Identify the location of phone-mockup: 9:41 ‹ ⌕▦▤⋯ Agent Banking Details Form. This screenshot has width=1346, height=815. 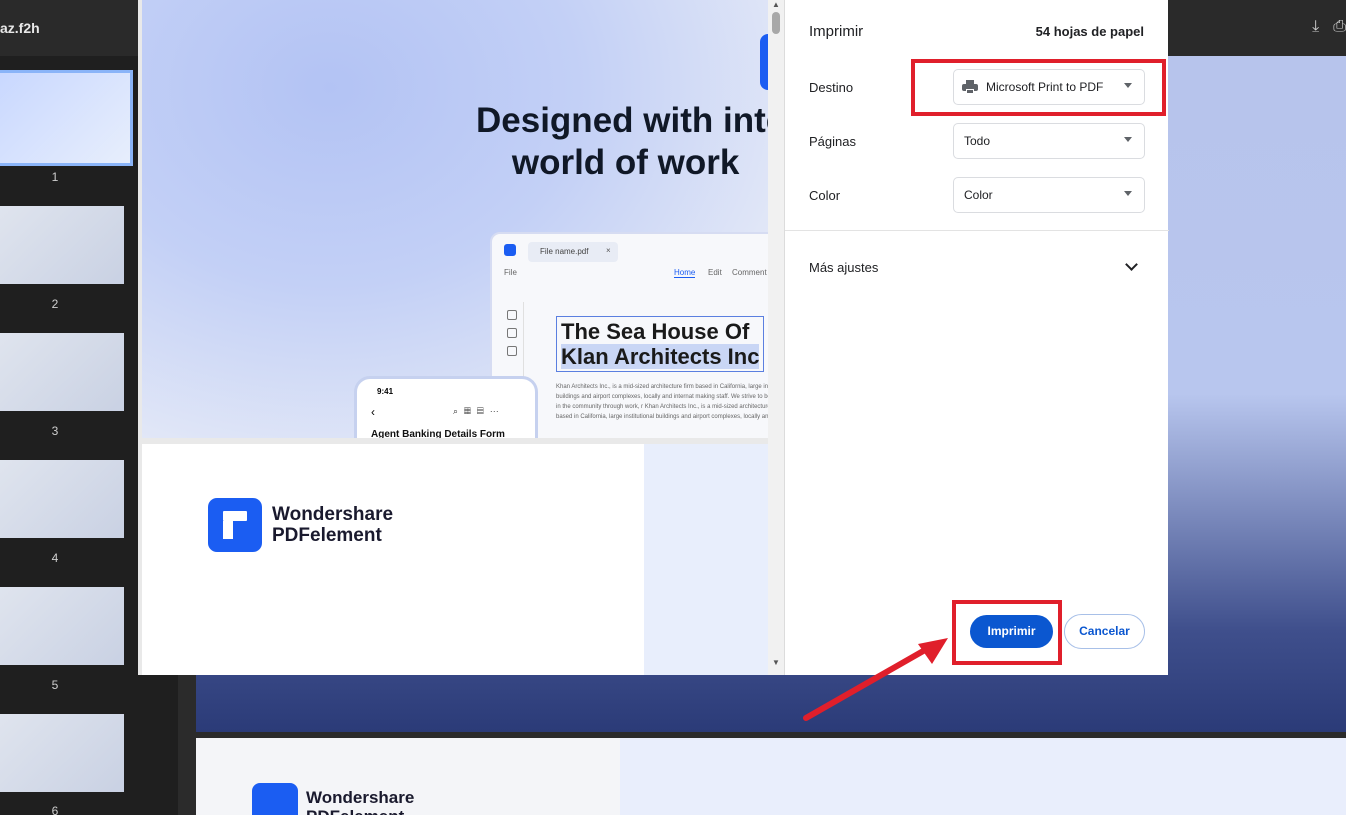
(446, 407).